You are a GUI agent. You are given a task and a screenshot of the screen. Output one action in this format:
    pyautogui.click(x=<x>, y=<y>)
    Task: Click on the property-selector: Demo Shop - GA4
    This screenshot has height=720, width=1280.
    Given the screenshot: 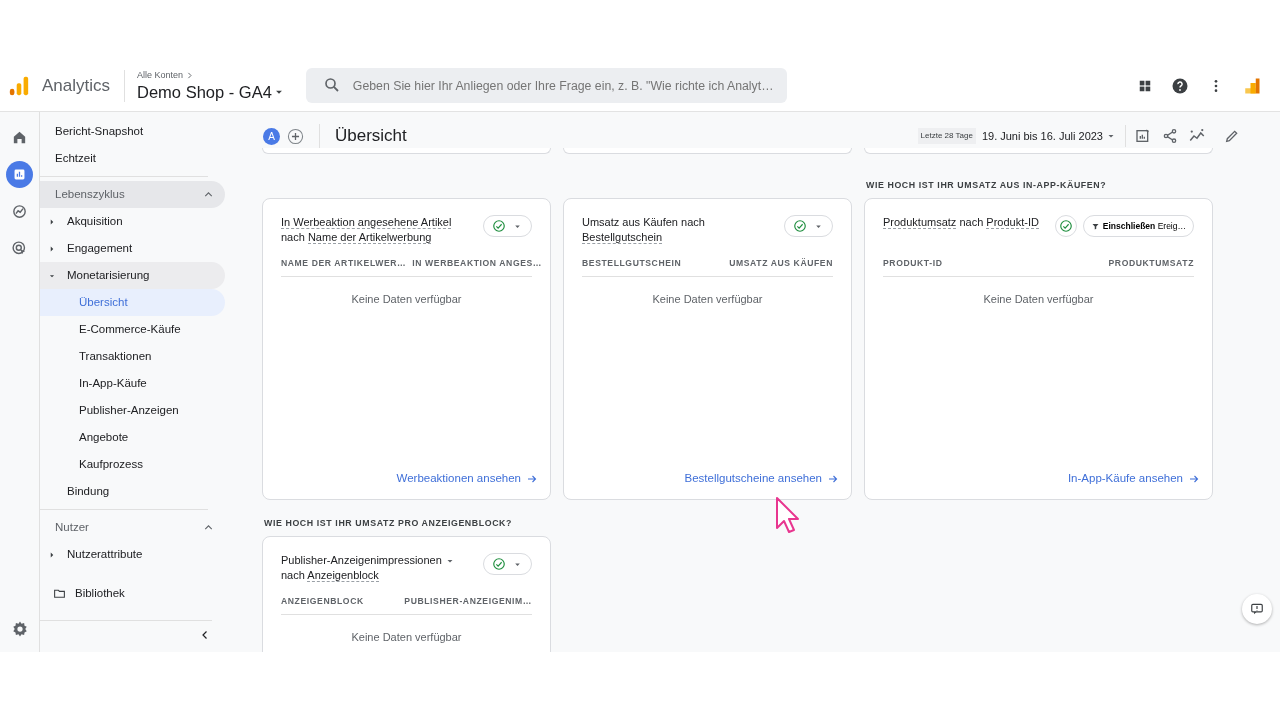 What is the action you would take?
    pyautogui.click(x=211, y=92)
    